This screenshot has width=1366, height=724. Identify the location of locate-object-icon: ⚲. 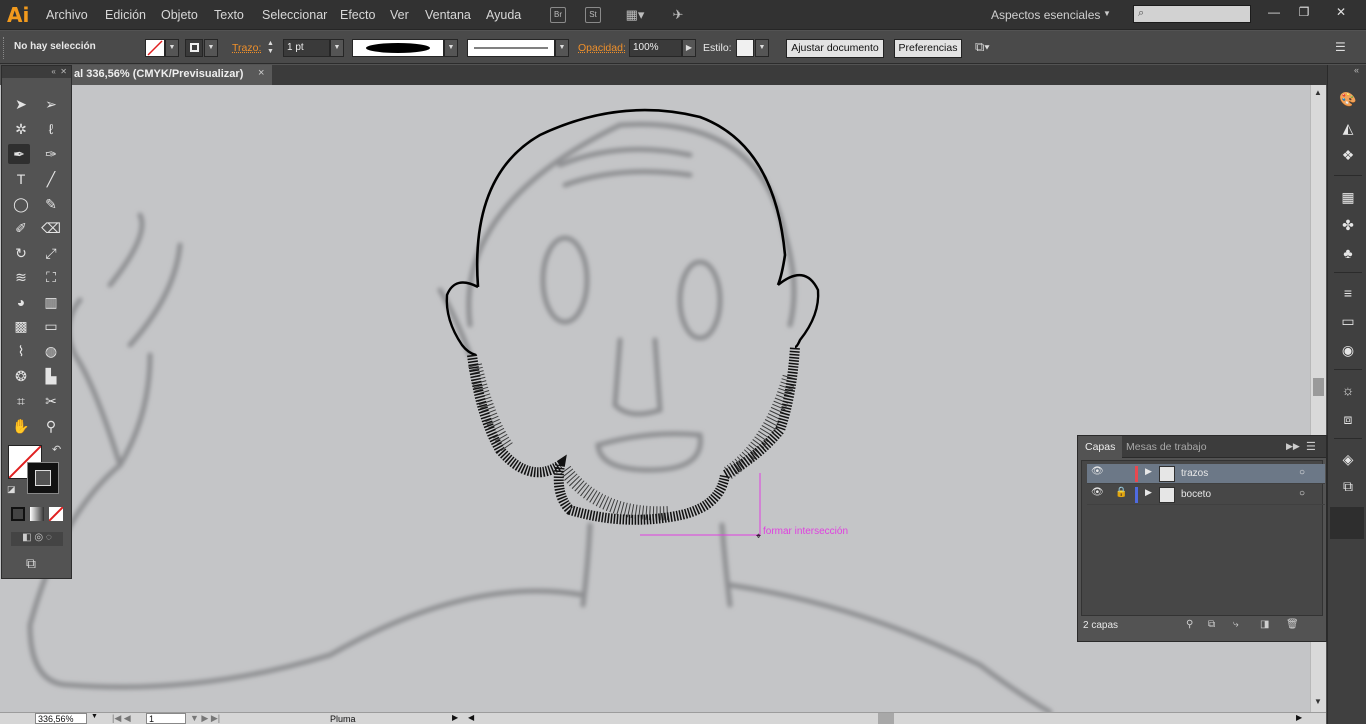
(1189, 624).